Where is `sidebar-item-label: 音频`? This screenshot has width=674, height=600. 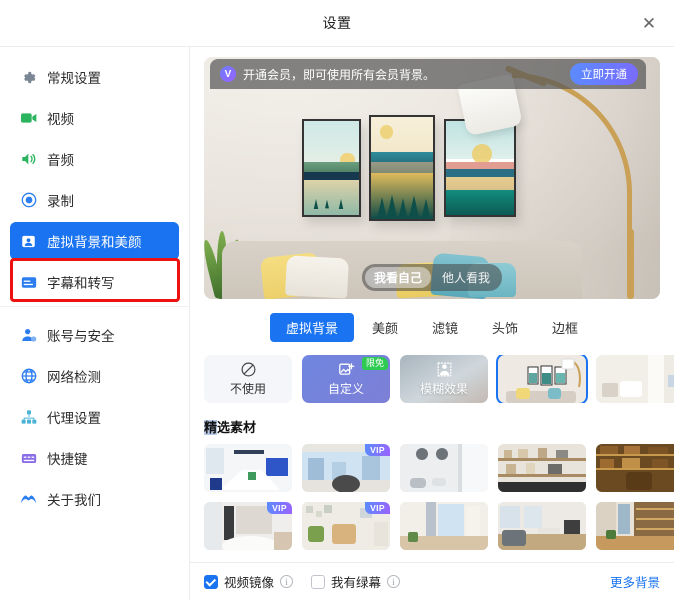
sidebar-item-label: 音频 is located at coordinates (60, 160).